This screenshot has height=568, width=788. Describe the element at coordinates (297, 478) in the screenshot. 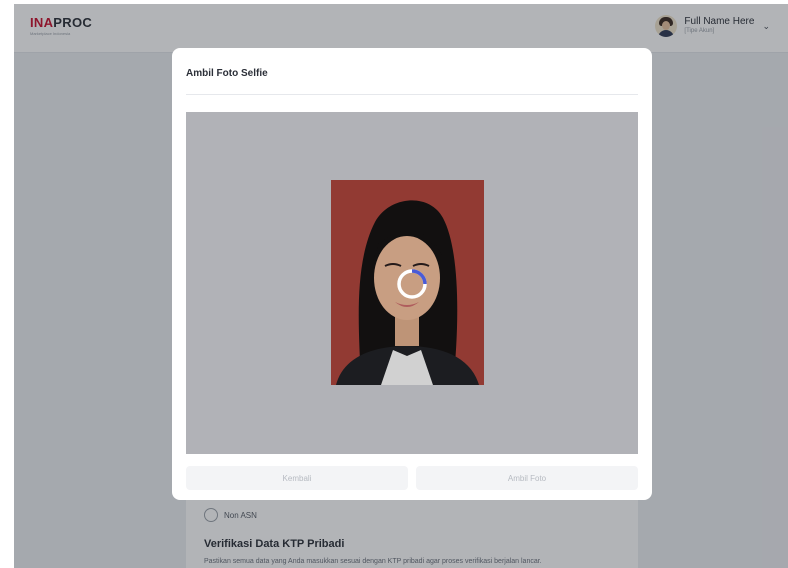

I see `back-button: Kembali` at that location.